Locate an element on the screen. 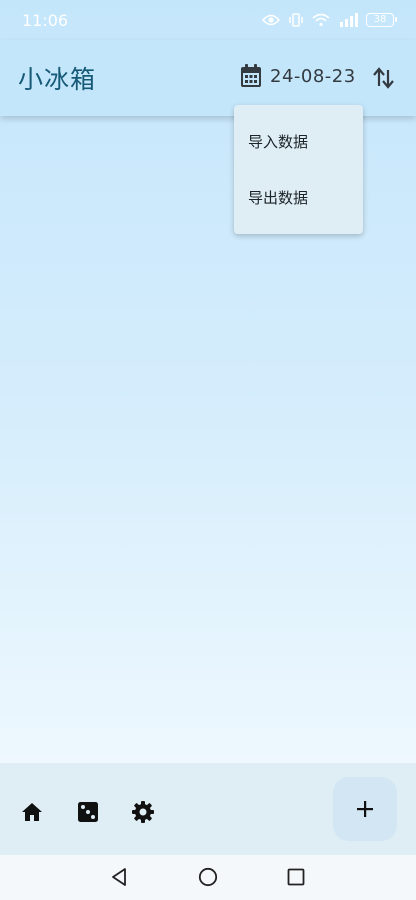 This screenshot has height=900, width=416. plus-icon is located at coordinates (365, 809).